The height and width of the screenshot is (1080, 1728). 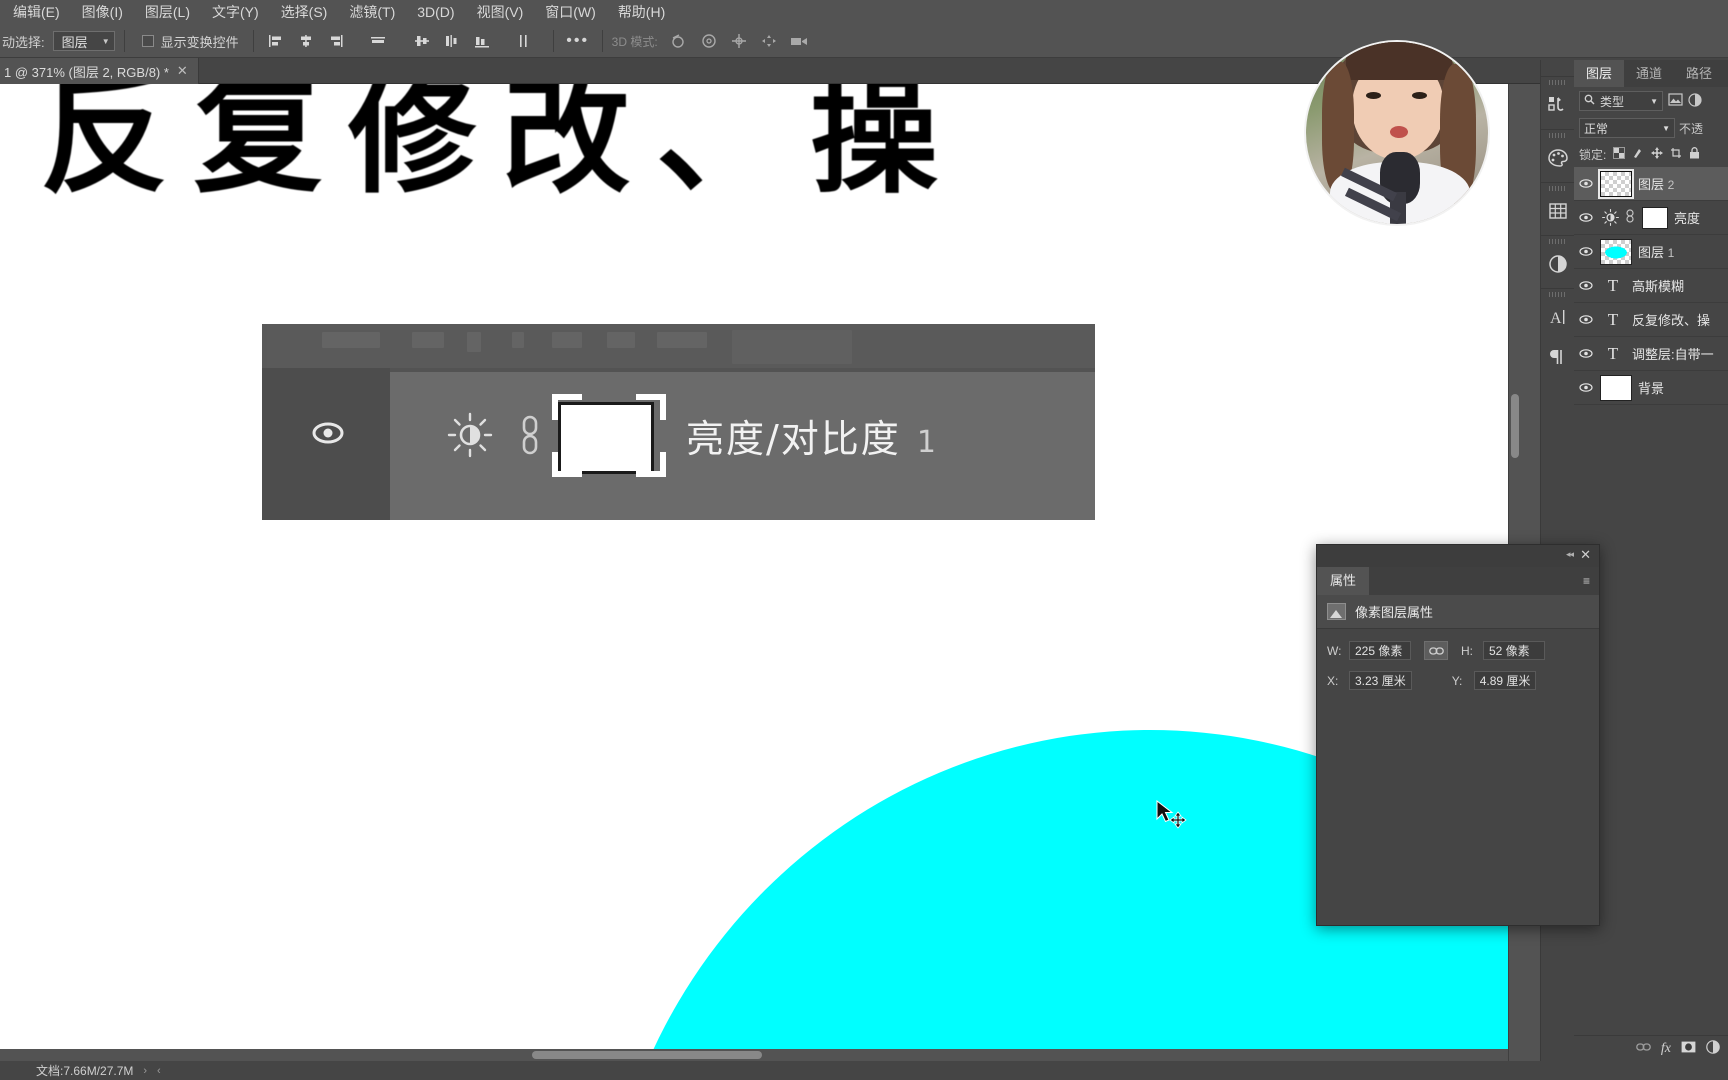 What do you see at coordinates (167, 12) in the screenshot?
I see `menu-item-layer: 图层(L)` at bounding box center [167, 12].